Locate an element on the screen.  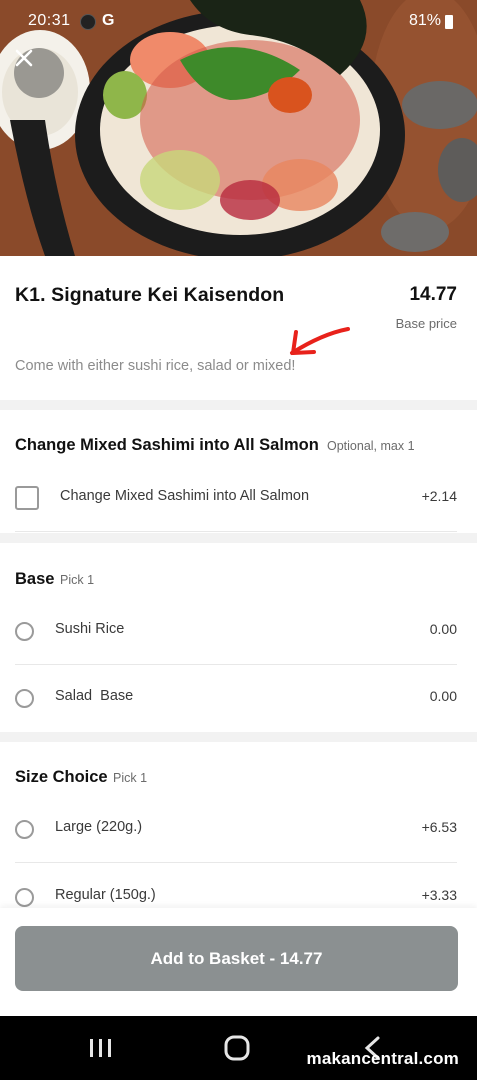
option-price: +2.14 is located at coordinates (439, 496).